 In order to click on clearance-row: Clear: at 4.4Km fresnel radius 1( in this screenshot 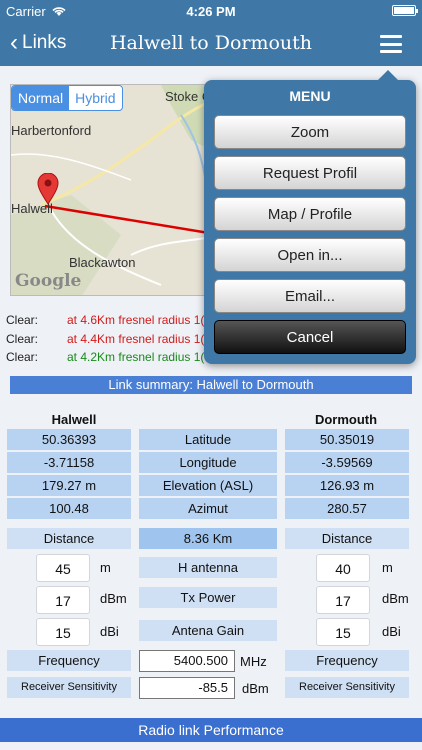, I will do `click(105, 339)`.